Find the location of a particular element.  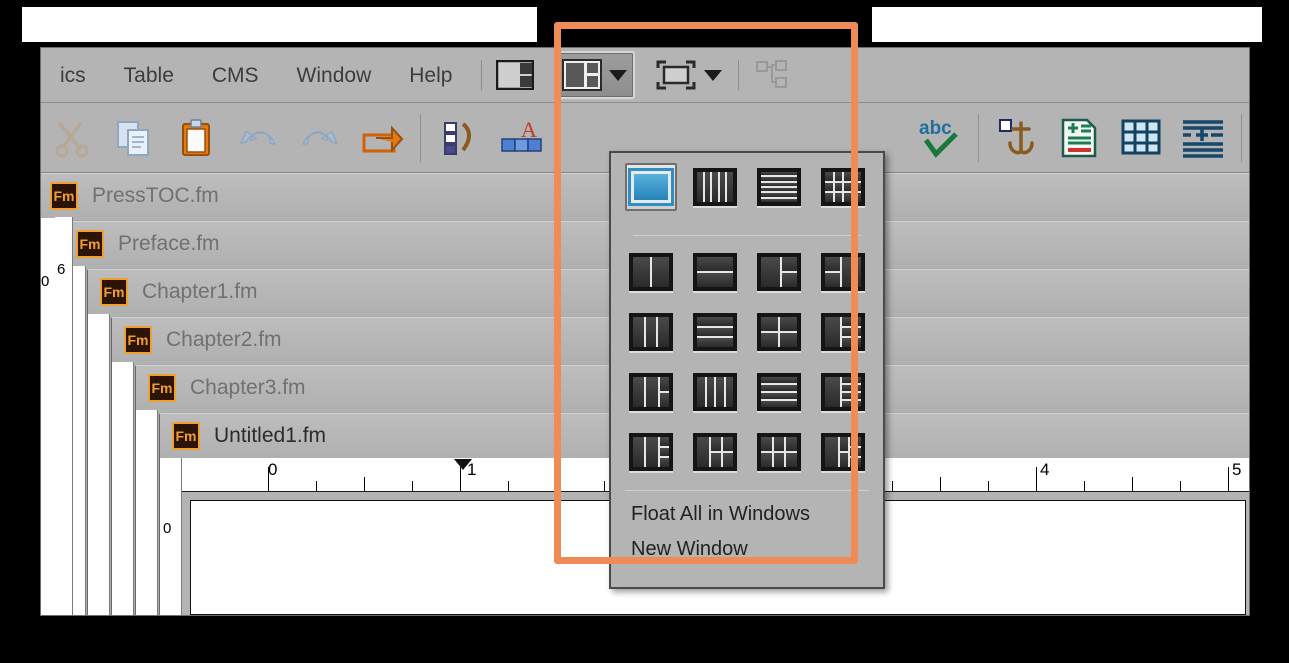

rows-2-layout-icon is located at coordinates (715, 272).